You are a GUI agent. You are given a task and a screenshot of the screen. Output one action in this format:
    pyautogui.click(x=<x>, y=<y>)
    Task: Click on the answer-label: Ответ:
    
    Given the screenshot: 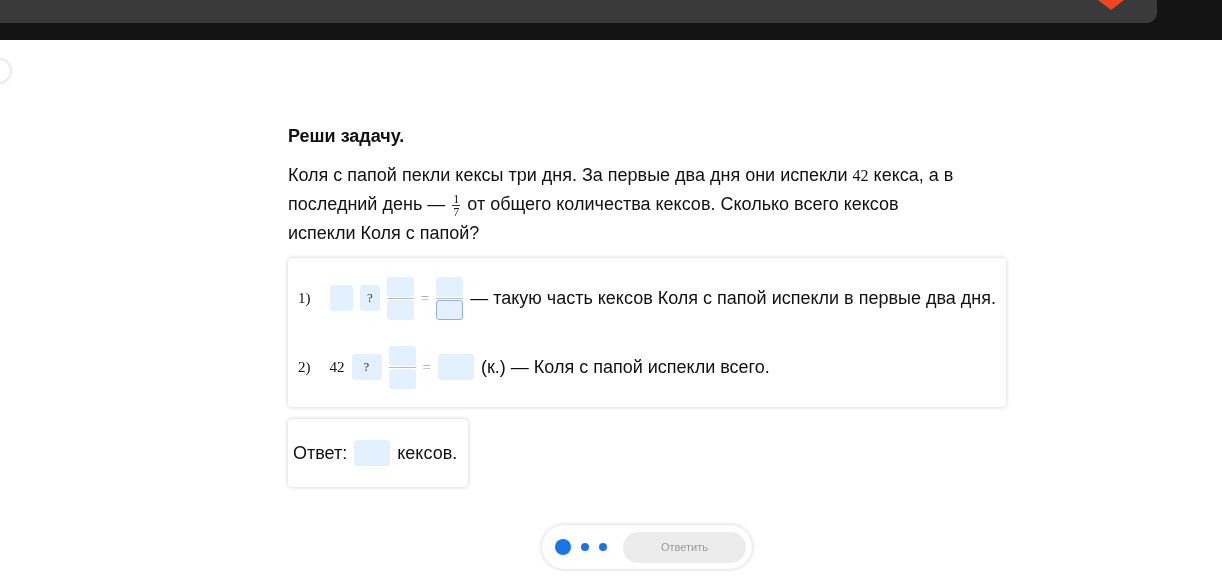 What is the action you would take?
    pyautogui.click(x=320, y=453)
    